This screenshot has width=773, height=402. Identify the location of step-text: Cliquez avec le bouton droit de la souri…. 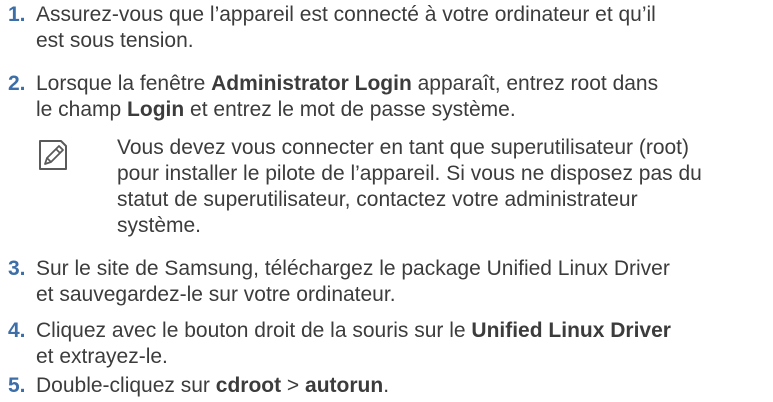
(404, 344).